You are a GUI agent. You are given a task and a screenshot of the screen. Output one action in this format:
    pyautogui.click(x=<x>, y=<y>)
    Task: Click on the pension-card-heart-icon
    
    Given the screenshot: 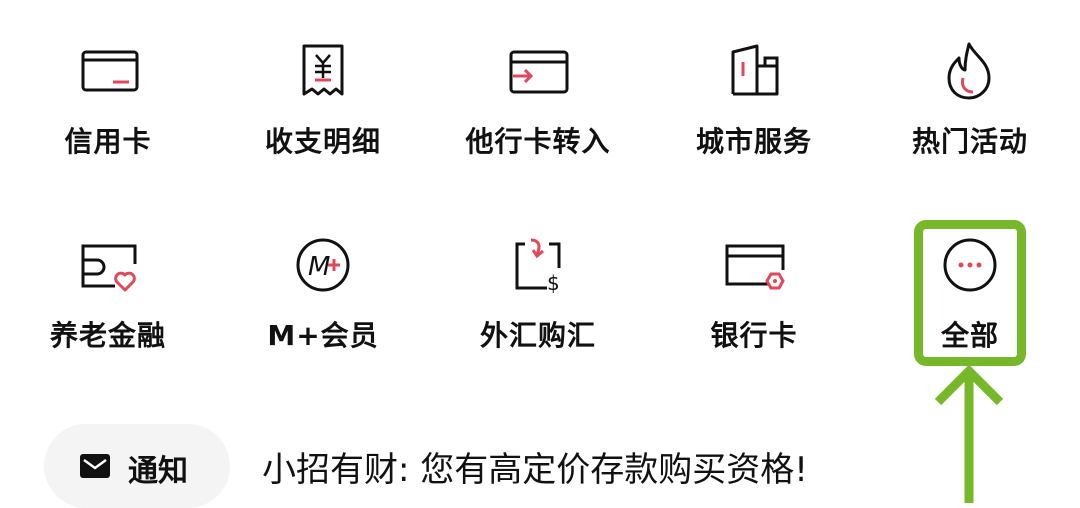 What is the action you would take?
    pyautogui.click(x=108, y=265)
    